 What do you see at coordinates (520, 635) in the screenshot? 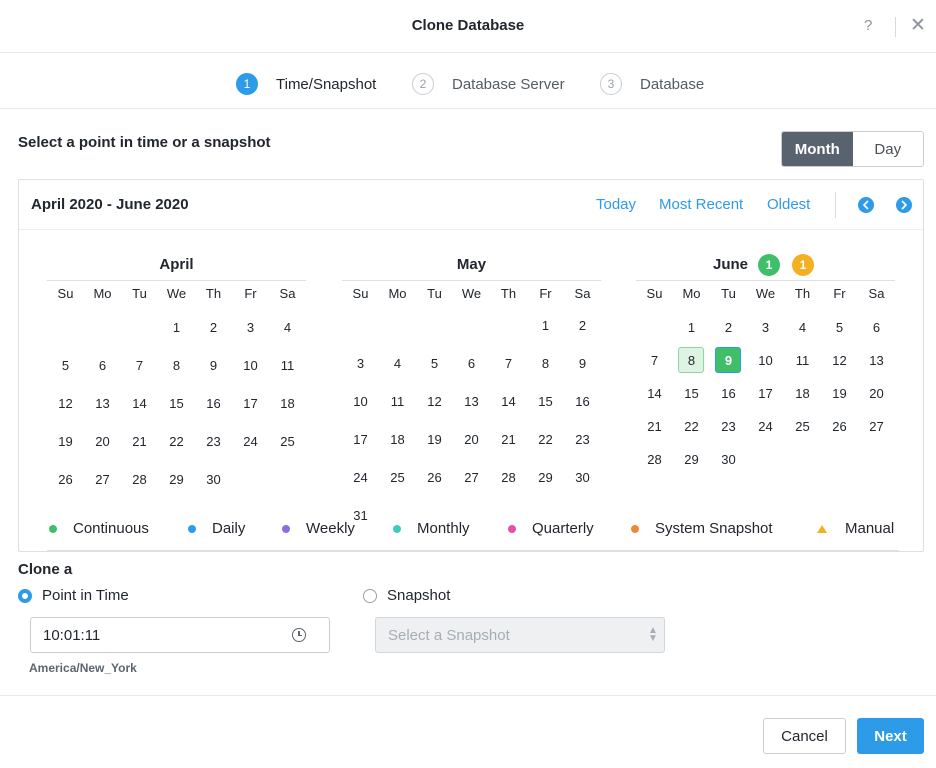
I see `snapshot-select: Select a Snapshot ▲ ▼` at bounding box center [520, 635].